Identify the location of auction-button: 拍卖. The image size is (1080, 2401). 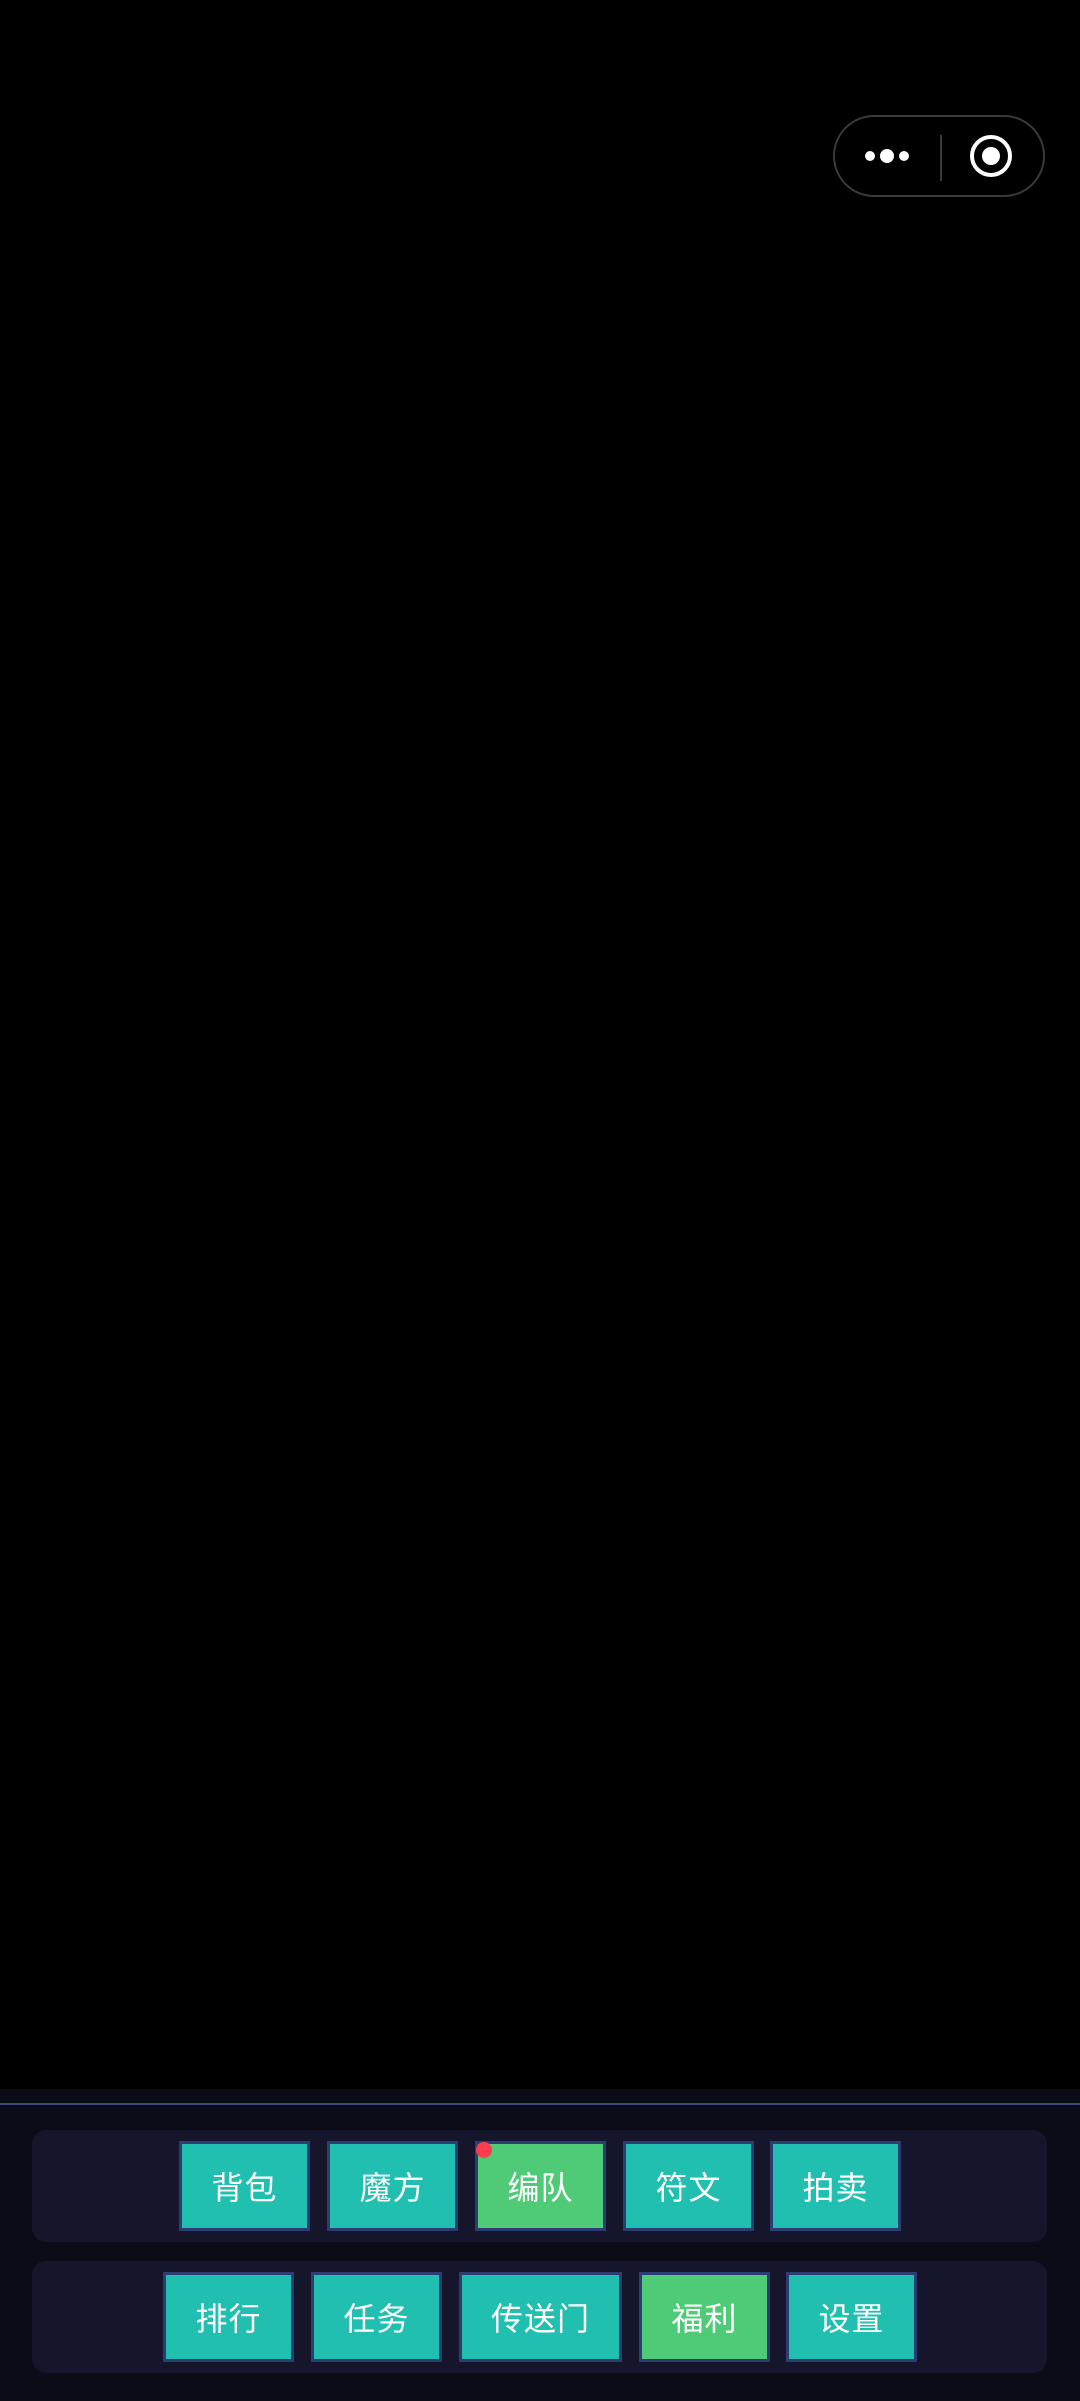
(835, 2186).